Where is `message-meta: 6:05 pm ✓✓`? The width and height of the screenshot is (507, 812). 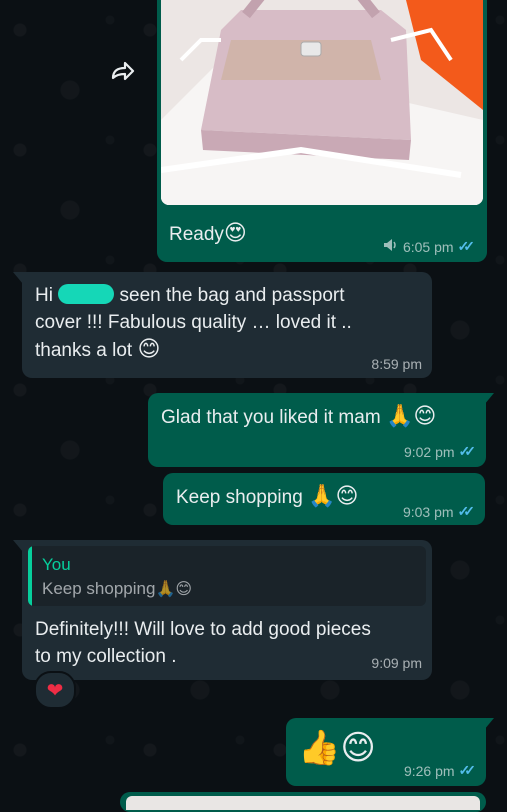 message-meta: 6:05 pm ✓✓ is located at coordinates (429, 246).